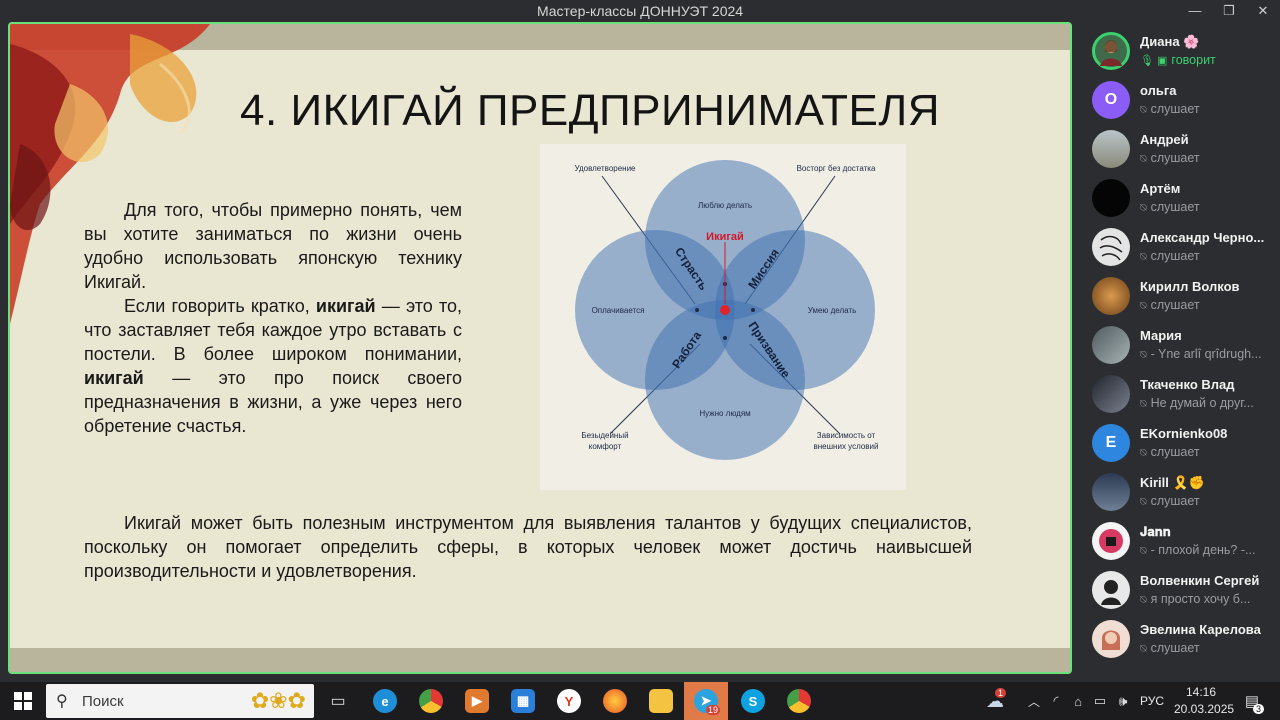 The image size is (1280, 720). Describe the element at coordinates (1204, 709) in the screenshot. I see `clock-date: 20.03.2025` at that location.